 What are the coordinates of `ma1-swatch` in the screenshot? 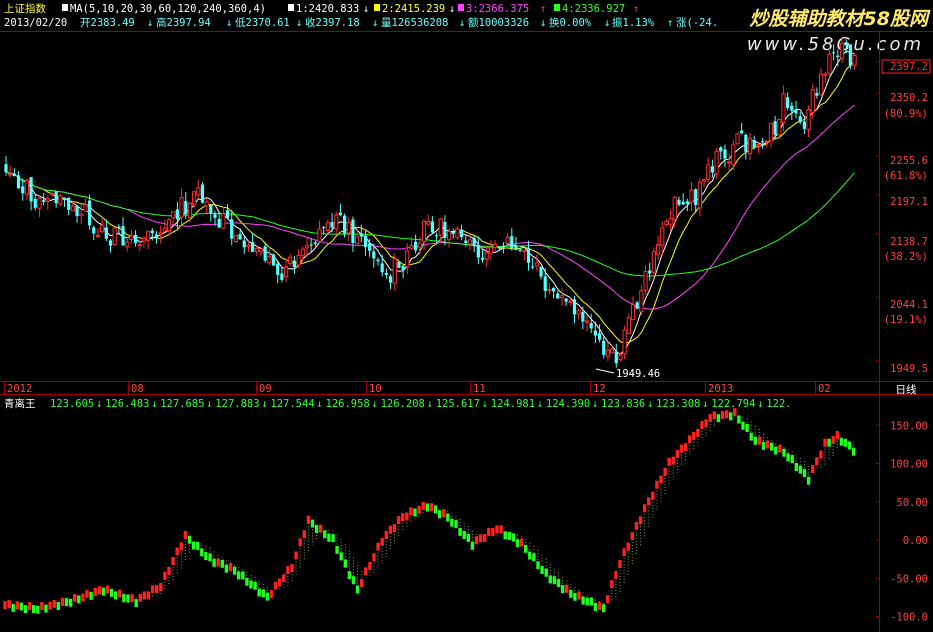 It's located at (291, 7).